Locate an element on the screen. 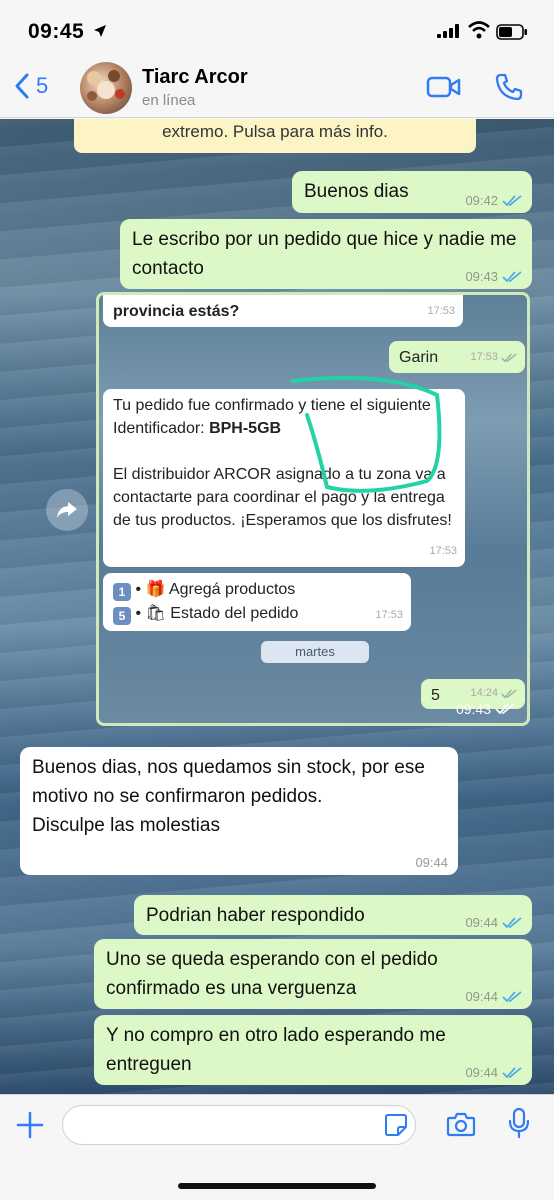 The image size is (554, 1200). phone-call-icon is located at coordinates (509, 87).